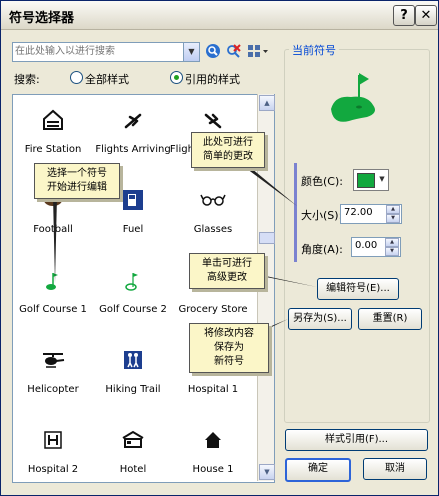 Image resolution: width=439 pixels, height=496 pixels. Describe the element at coordinates (267, 103) in the screenshot. I see `scroll-up-button: ▲` at that location.